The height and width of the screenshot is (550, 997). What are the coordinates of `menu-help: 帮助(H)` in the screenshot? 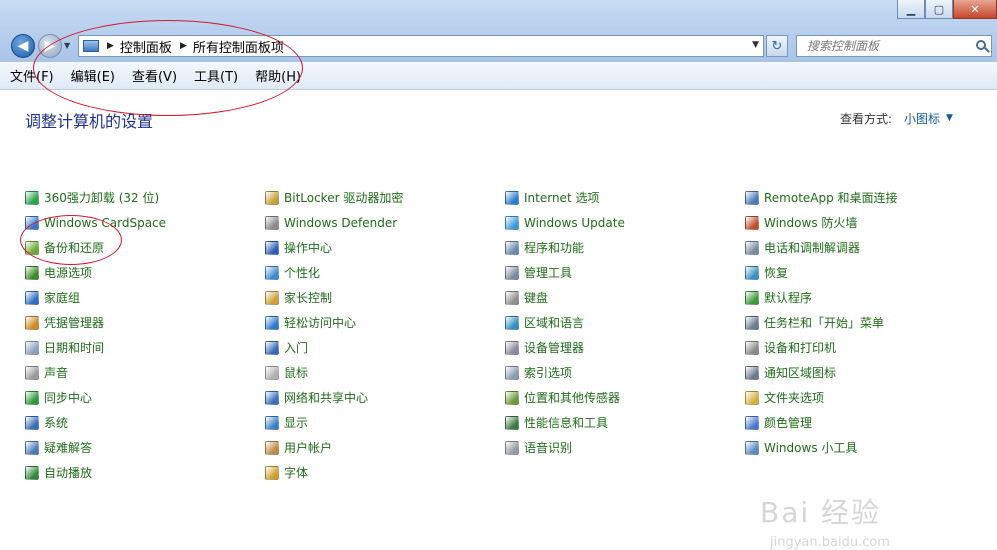 It's located at (278, 75).